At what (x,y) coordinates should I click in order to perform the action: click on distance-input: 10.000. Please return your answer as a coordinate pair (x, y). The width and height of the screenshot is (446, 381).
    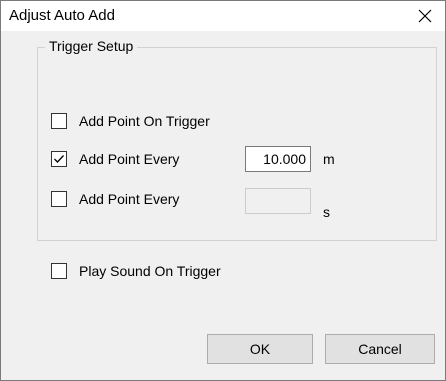
    Looking at the image, I should click on (278, 159).